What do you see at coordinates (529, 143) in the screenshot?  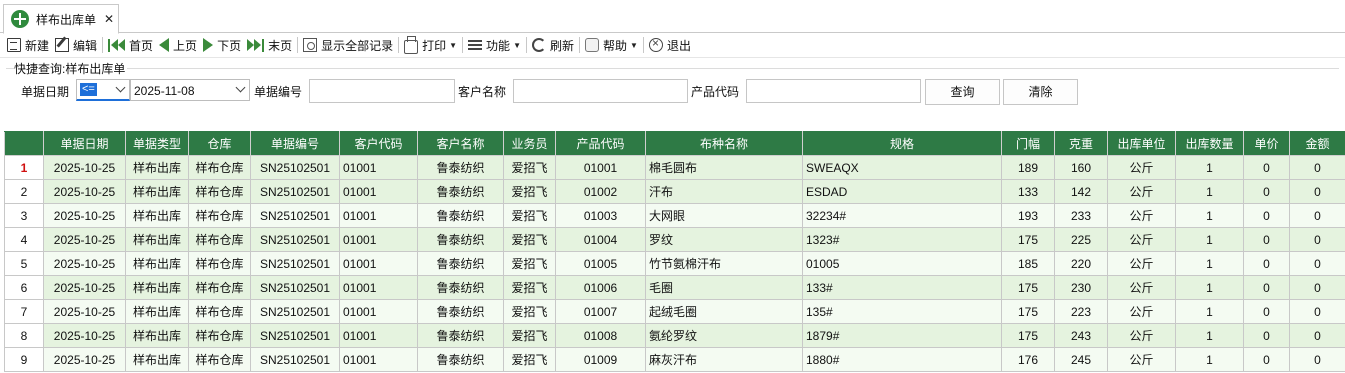 I see `column-header: 业务员` at bounding box center [529, 143].